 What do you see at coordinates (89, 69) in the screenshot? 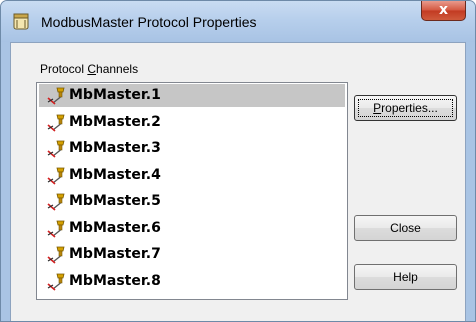
I see `protocol-channels-label: Protocol Channels` at bounding box center [89, 69].